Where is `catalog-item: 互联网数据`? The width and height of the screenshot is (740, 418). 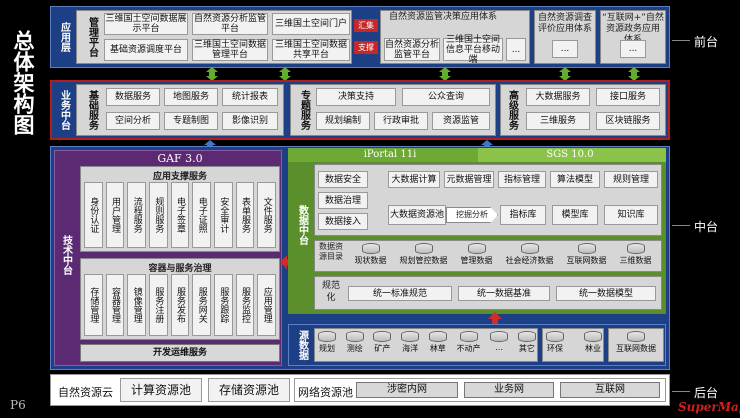
catalog-item: 互联网数据 is located at coordinates (587, 254).